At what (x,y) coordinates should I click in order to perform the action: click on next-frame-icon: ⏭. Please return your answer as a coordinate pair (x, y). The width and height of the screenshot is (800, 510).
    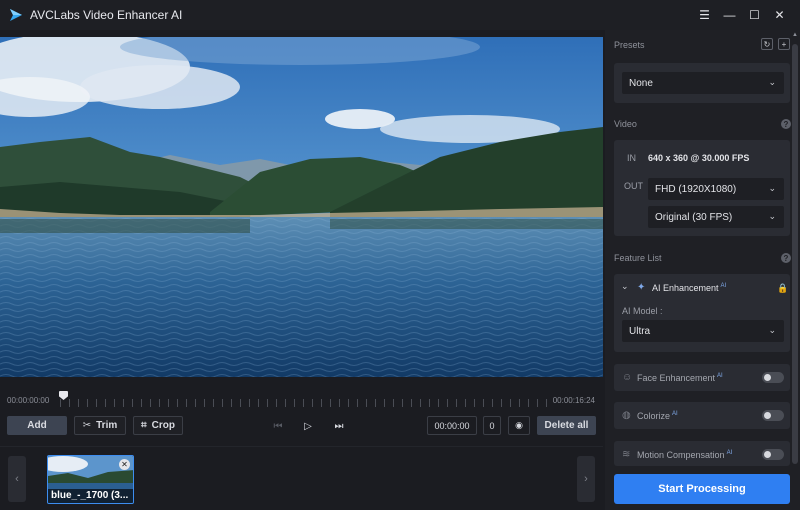
    Looking at the image, I should click on (339, 426).